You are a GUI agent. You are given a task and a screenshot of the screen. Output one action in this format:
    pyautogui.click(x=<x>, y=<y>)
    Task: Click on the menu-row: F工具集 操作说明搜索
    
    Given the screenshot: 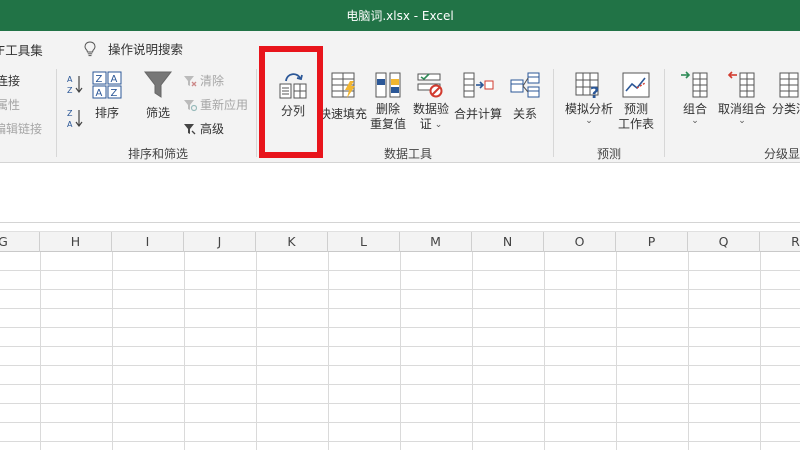 What is the action you would take?
    pyautogui.click(x=400, y=47)
    